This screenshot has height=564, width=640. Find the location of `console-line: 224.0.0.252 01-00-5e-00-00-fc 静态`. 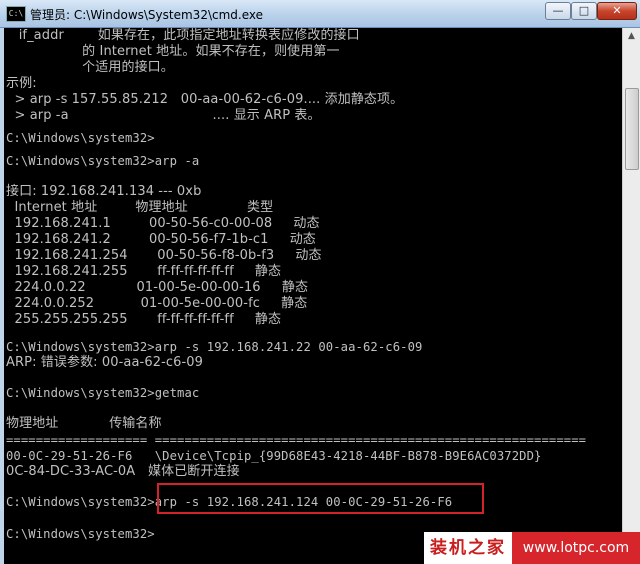

console-line: 224.0.0.252 01-00-5e-00-00-fc 静态 is located at coordinates (157, 303).